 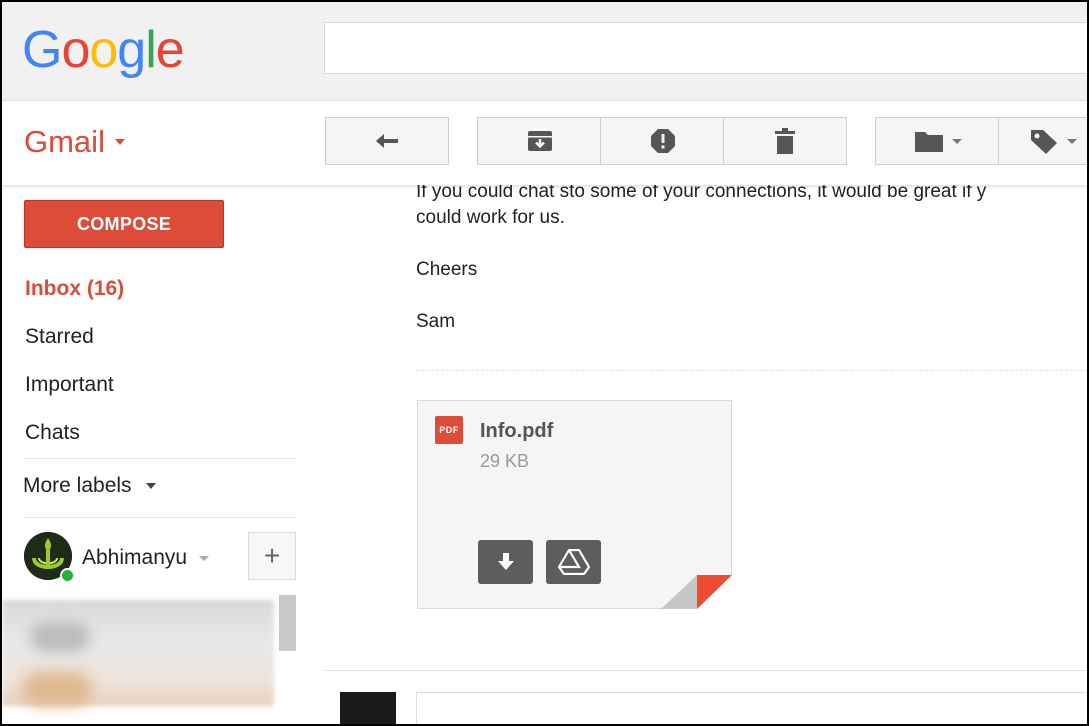 What do you see at coordinates (706, 670) in the screenshot?
I see `thread-divider` at bounding box center [706, 670].